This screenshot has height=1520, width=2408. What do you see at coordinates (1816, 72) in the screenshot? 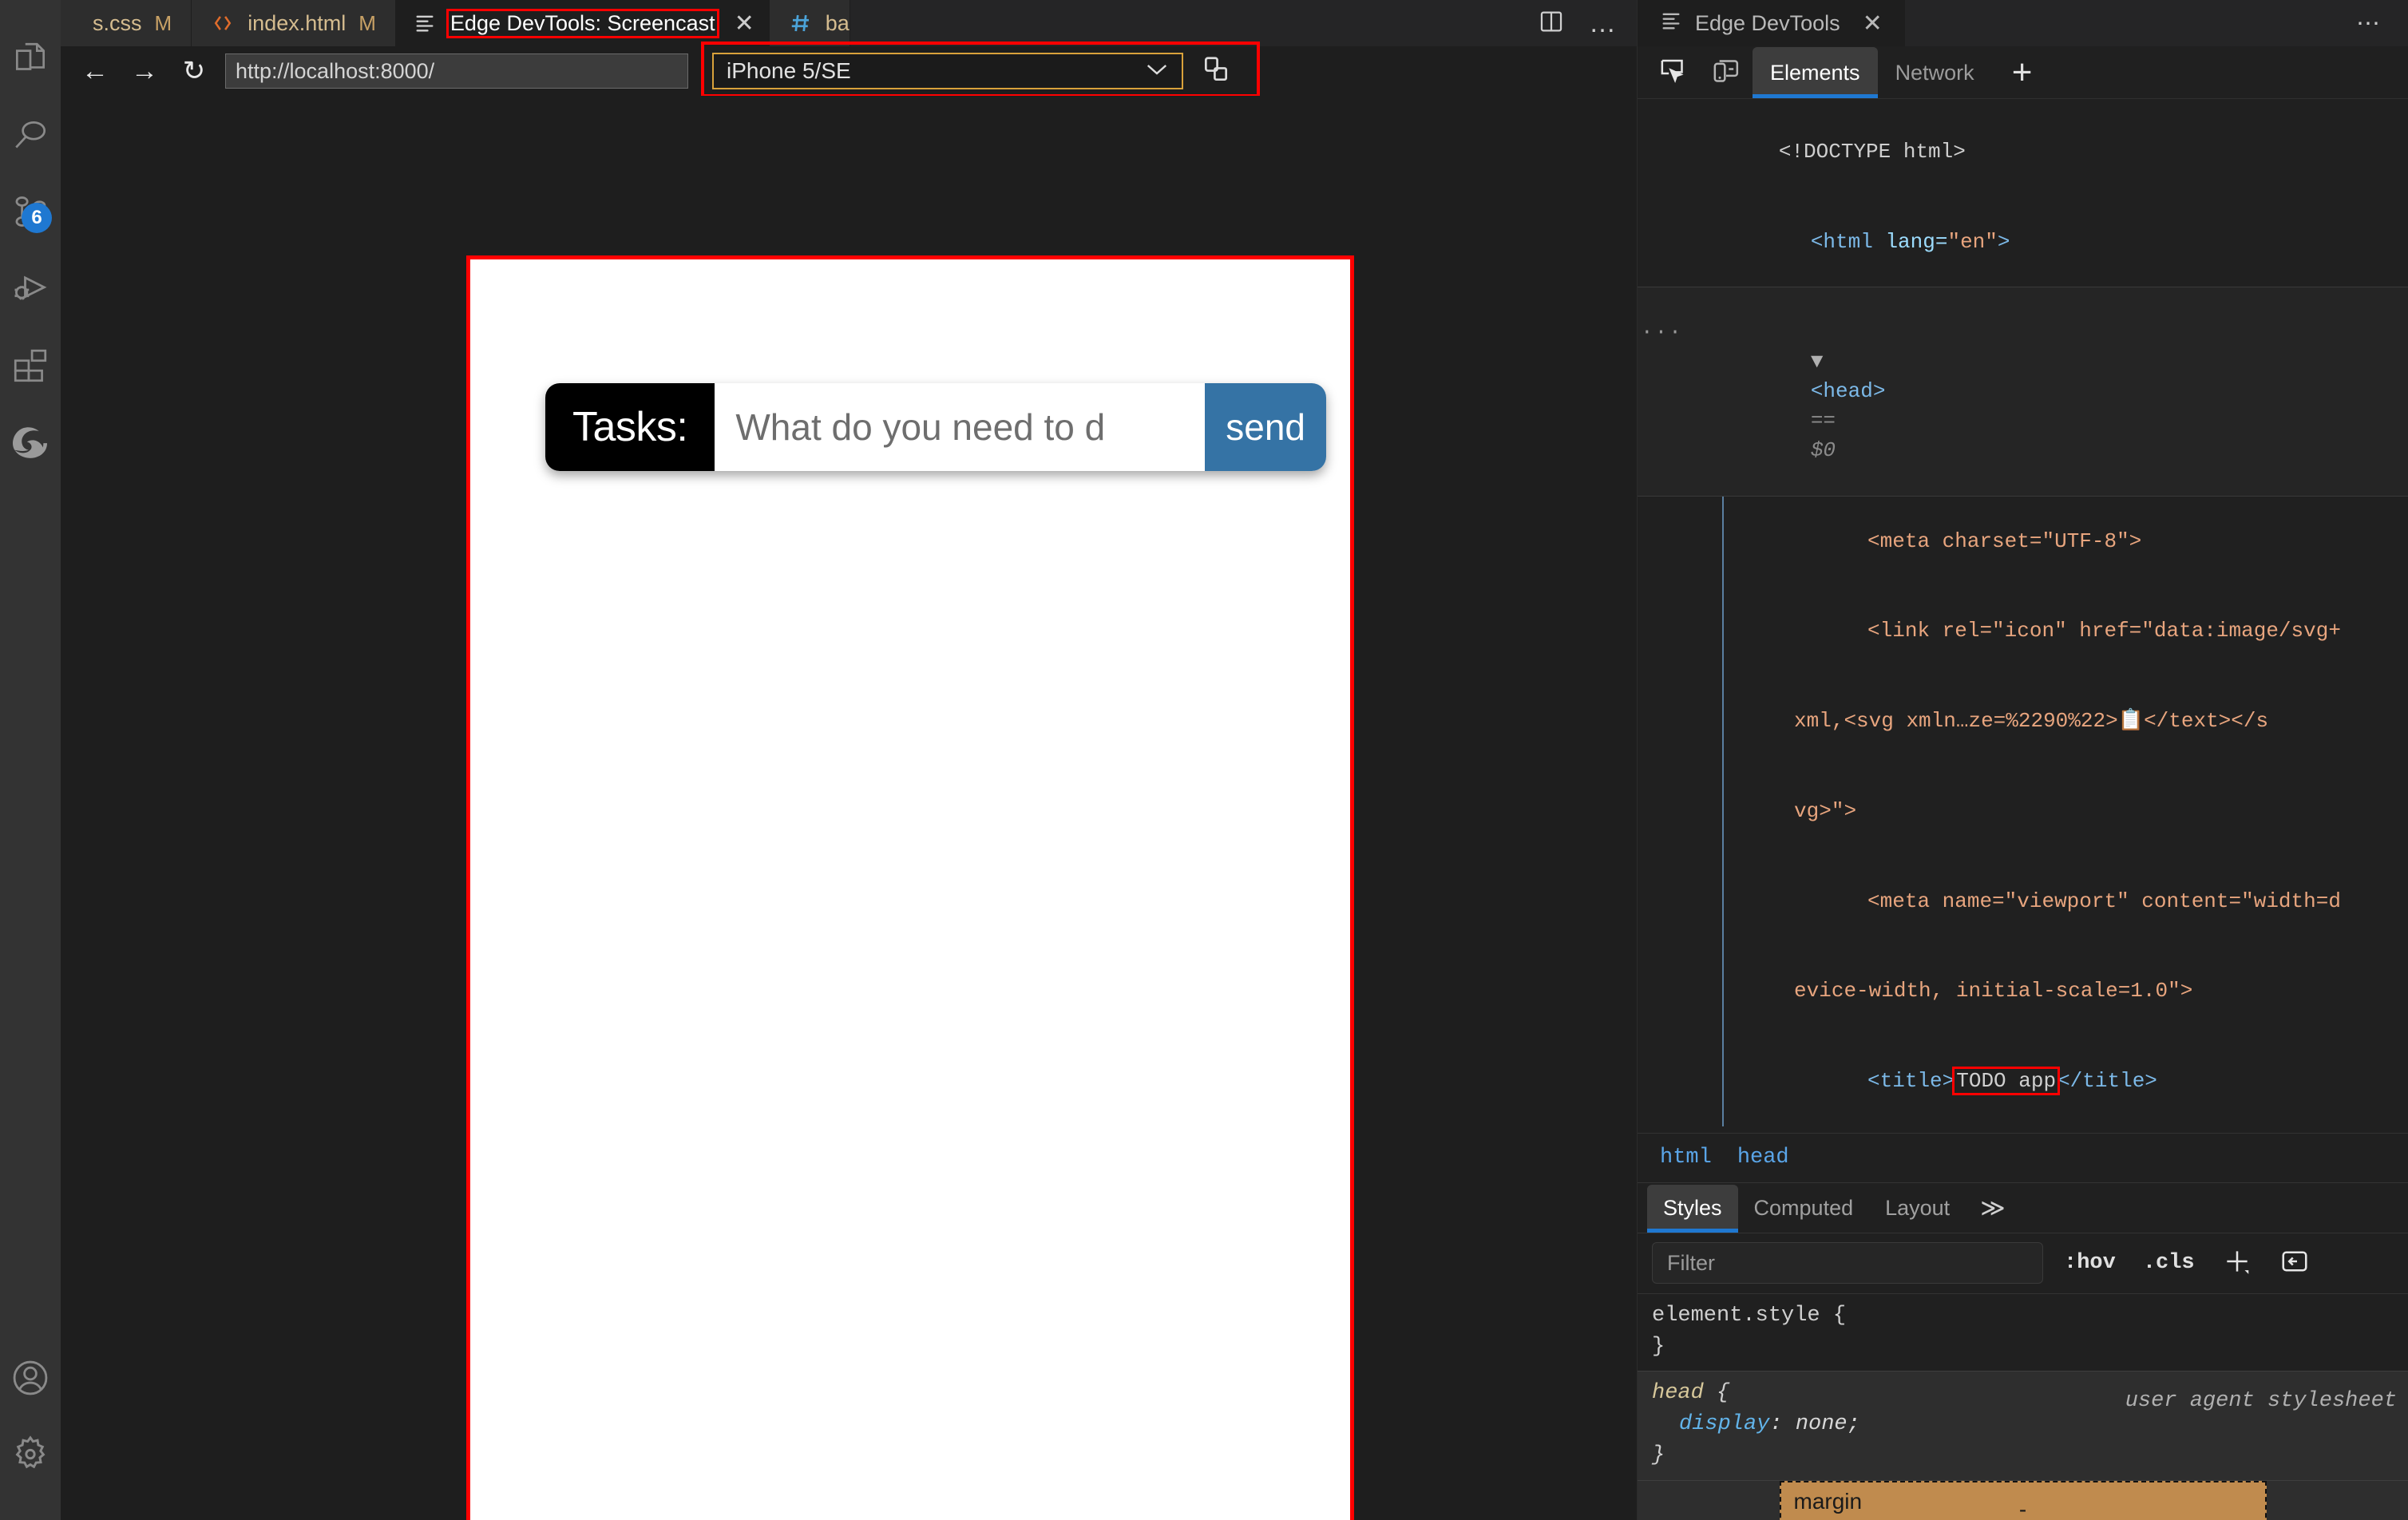
I see `tab-elements: Elements` at bounding box center [1816, 72].